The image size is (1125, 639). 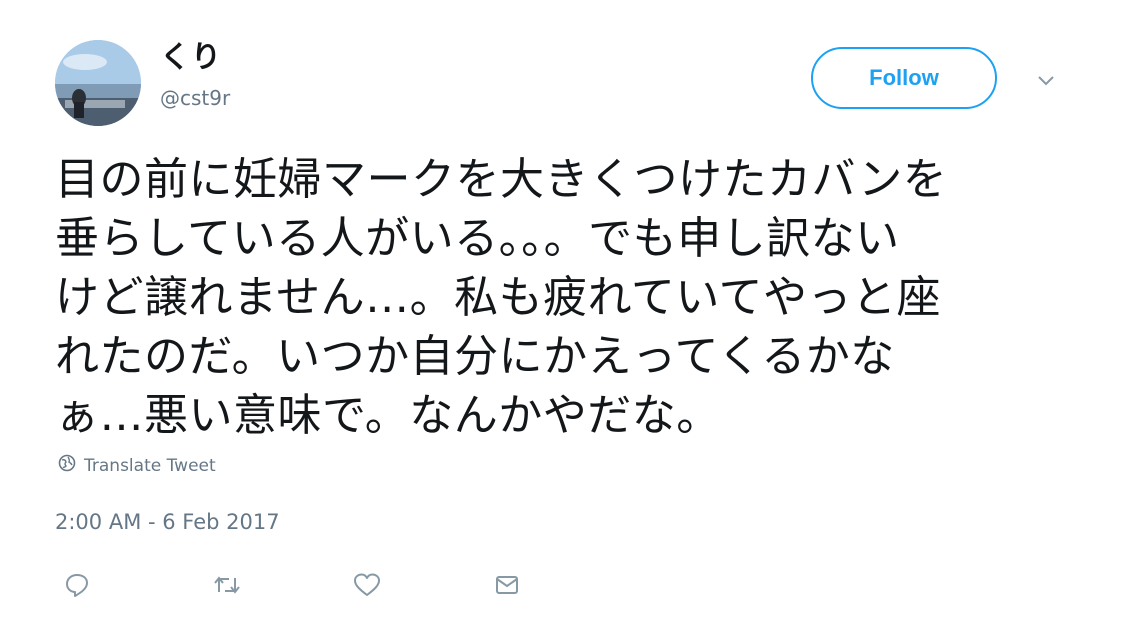 I want to click on chevron-down-icon, so click(x=1046, y=80).